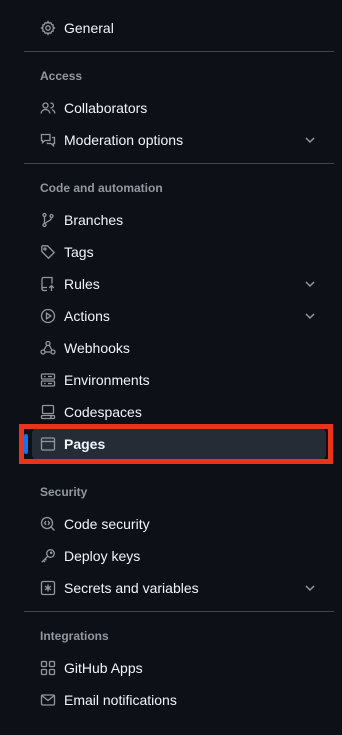  Describe the element at coordinates (48, 444) in the screenshot. I see `browser-icon` at that location.